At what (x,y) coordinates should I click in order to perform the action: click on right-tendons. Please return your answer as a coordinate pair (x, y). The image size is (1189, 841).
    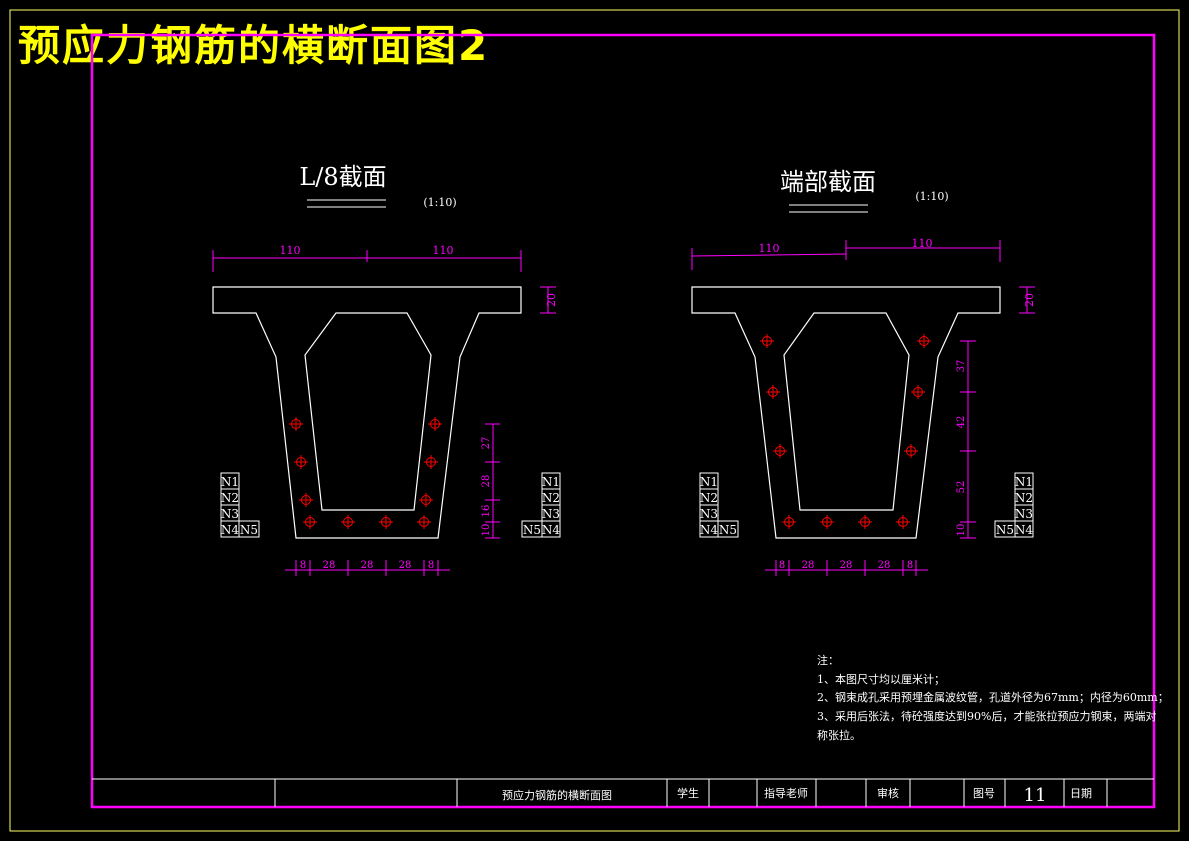
    Looking at the image, I should click on (845, 431).